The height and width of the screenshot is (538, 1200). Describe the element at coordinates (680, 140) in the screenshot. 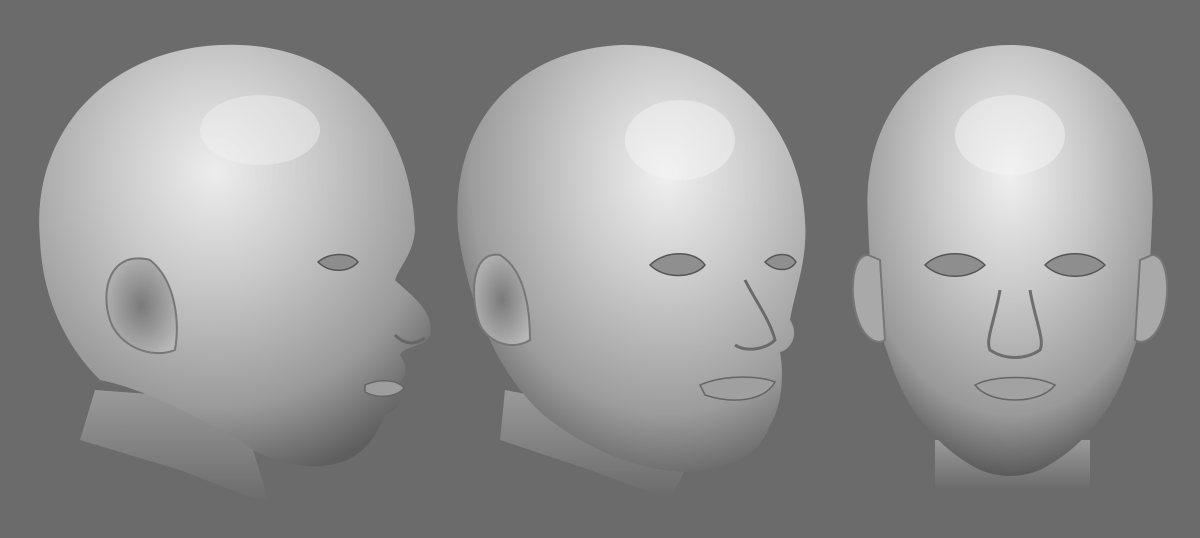

I see `forehead-highlight-three-quarter` at that location.